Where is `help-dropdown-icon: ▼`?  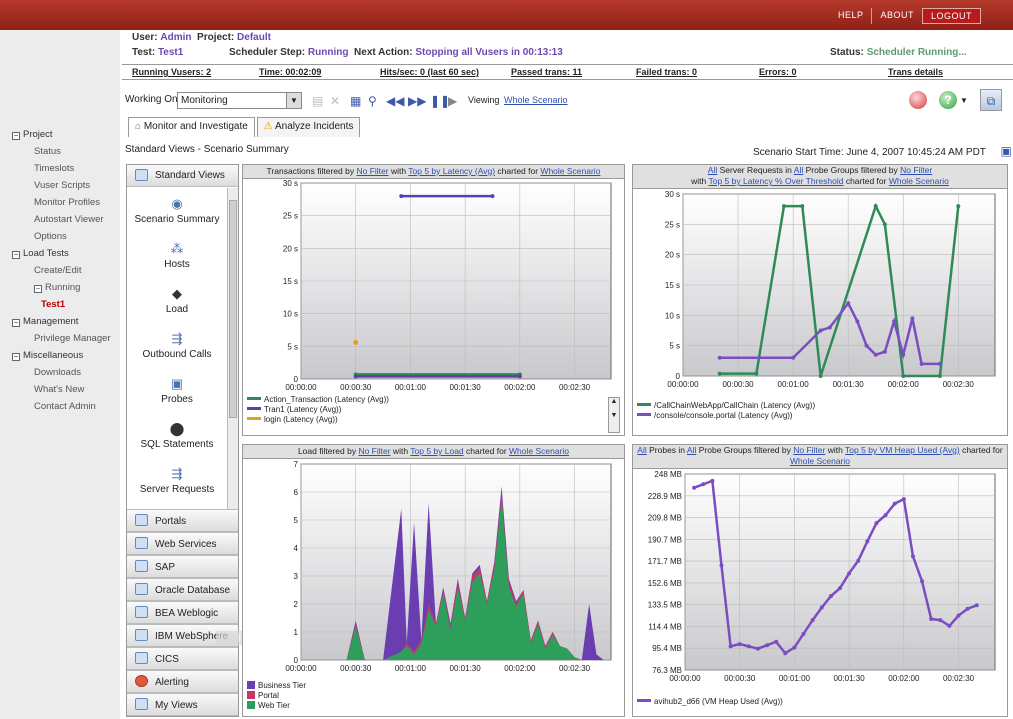
help-dropdown-icon: ▼ is located at coordinates (964, 100).